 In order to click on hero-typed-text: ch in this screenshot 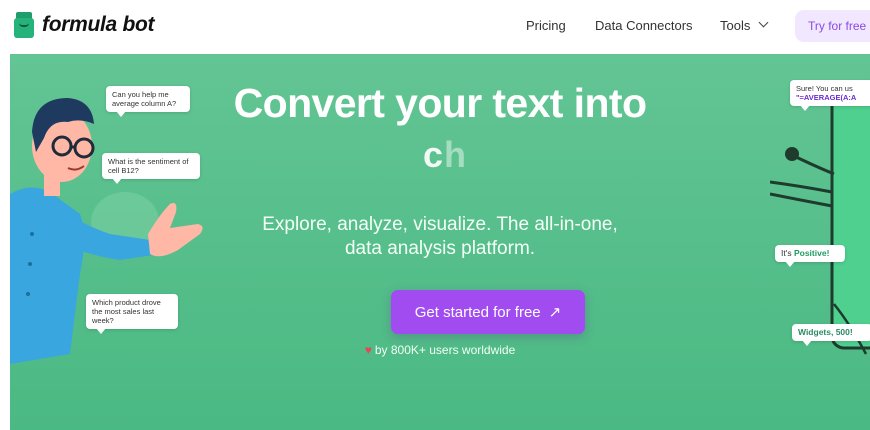, I will do `click(445, 155)`.